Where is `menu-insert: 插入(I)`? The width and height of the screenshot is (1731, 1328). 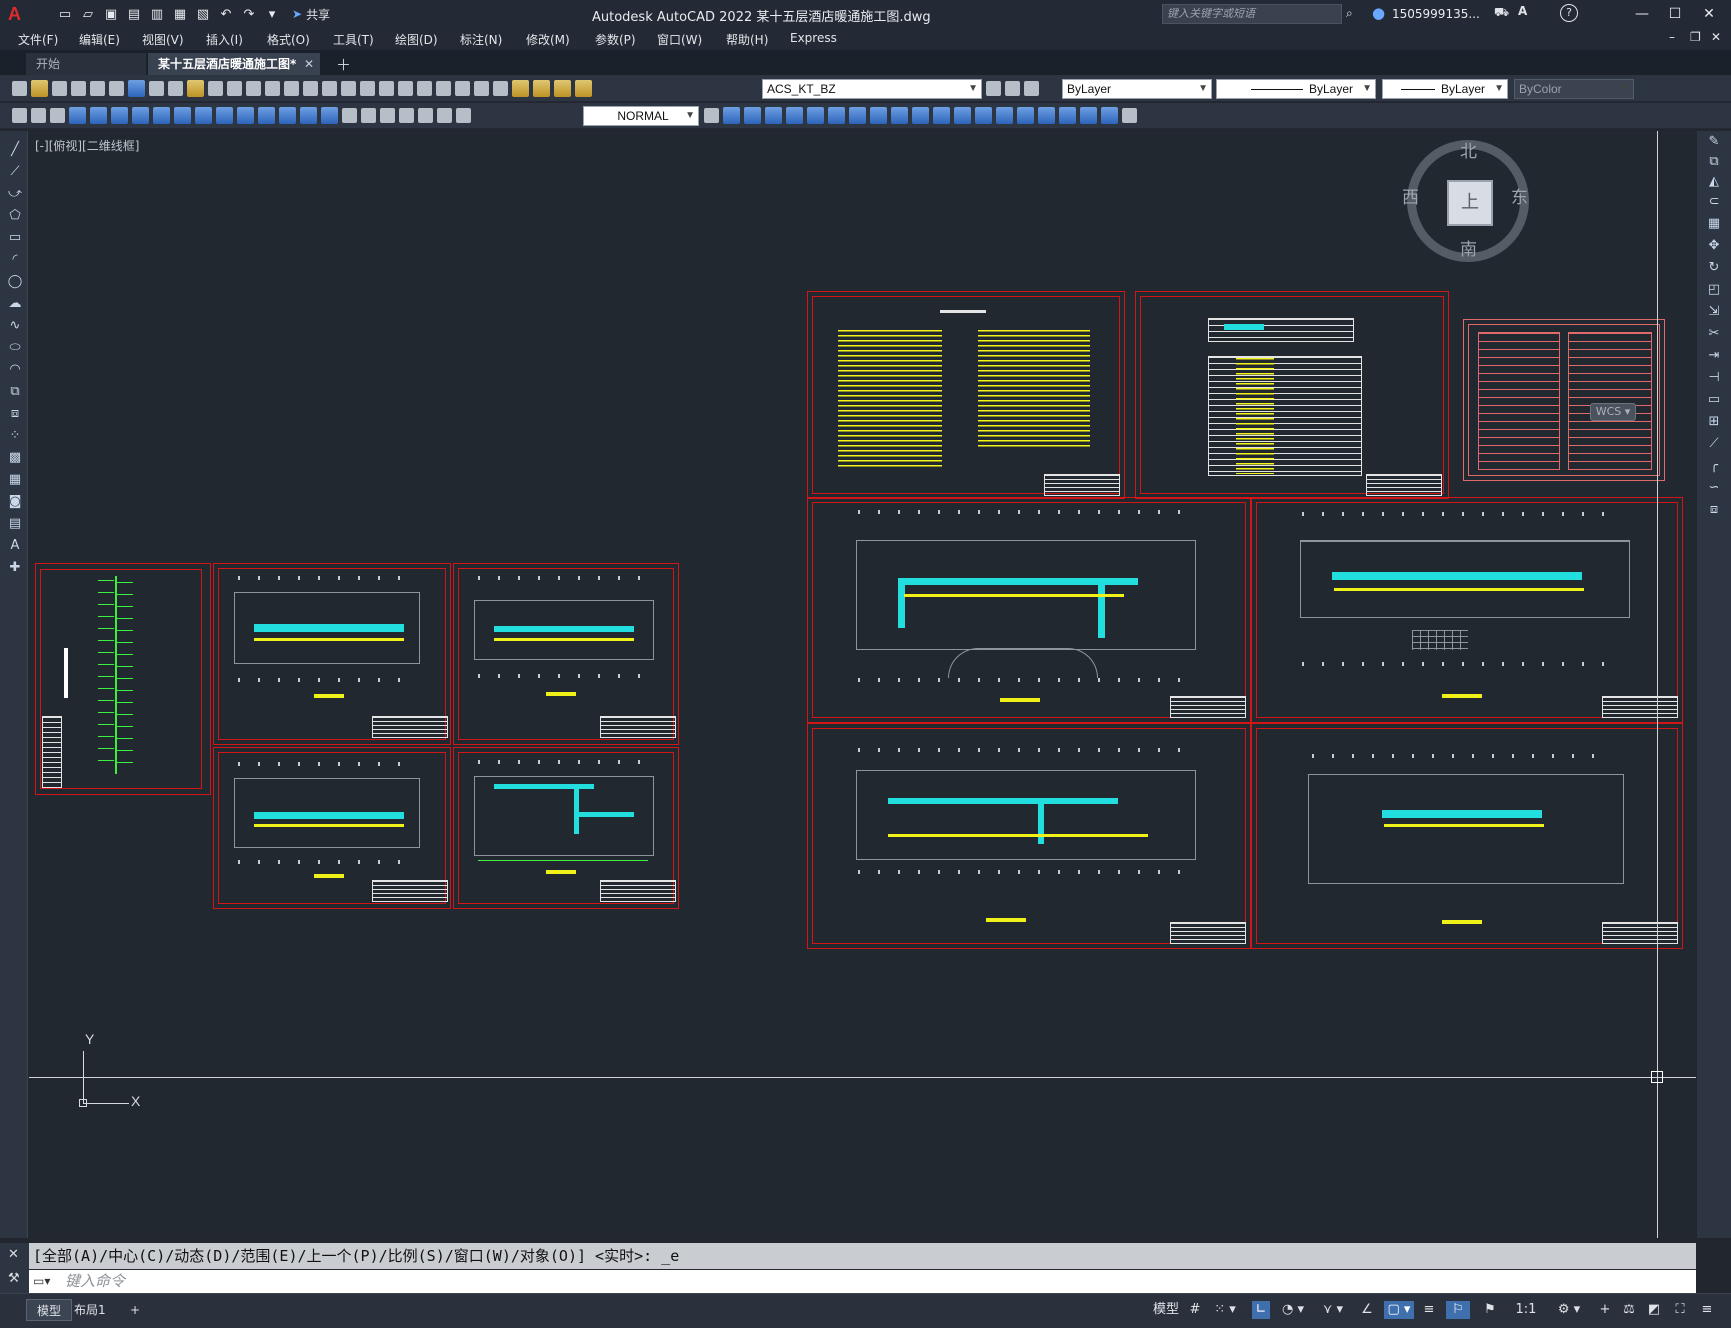
menu-insert: 插入(I) is located at coordinates (224, 39).